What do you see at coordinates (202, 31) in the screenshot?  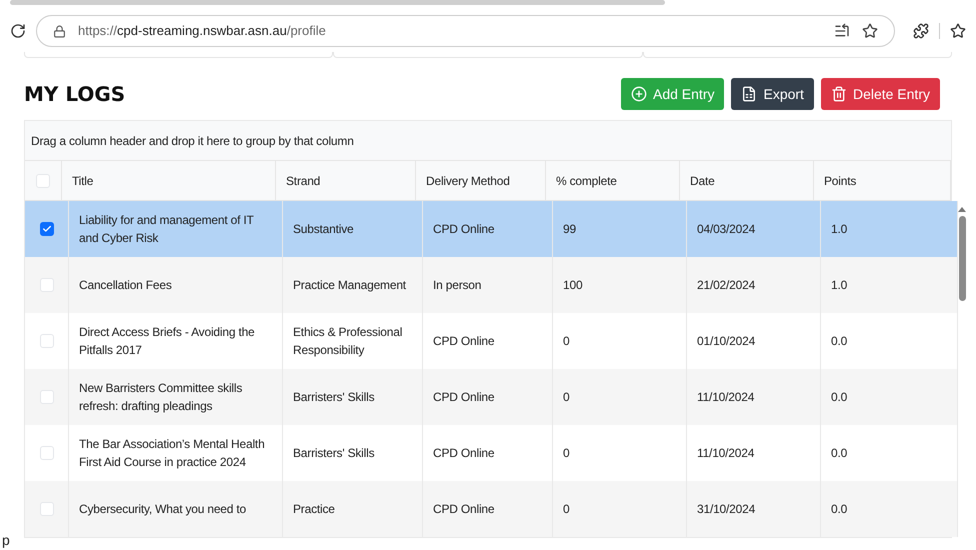 I see `url-text: https://cpd-streaming.nswbar.asn.au/profile` at bounding box center [202, 31].